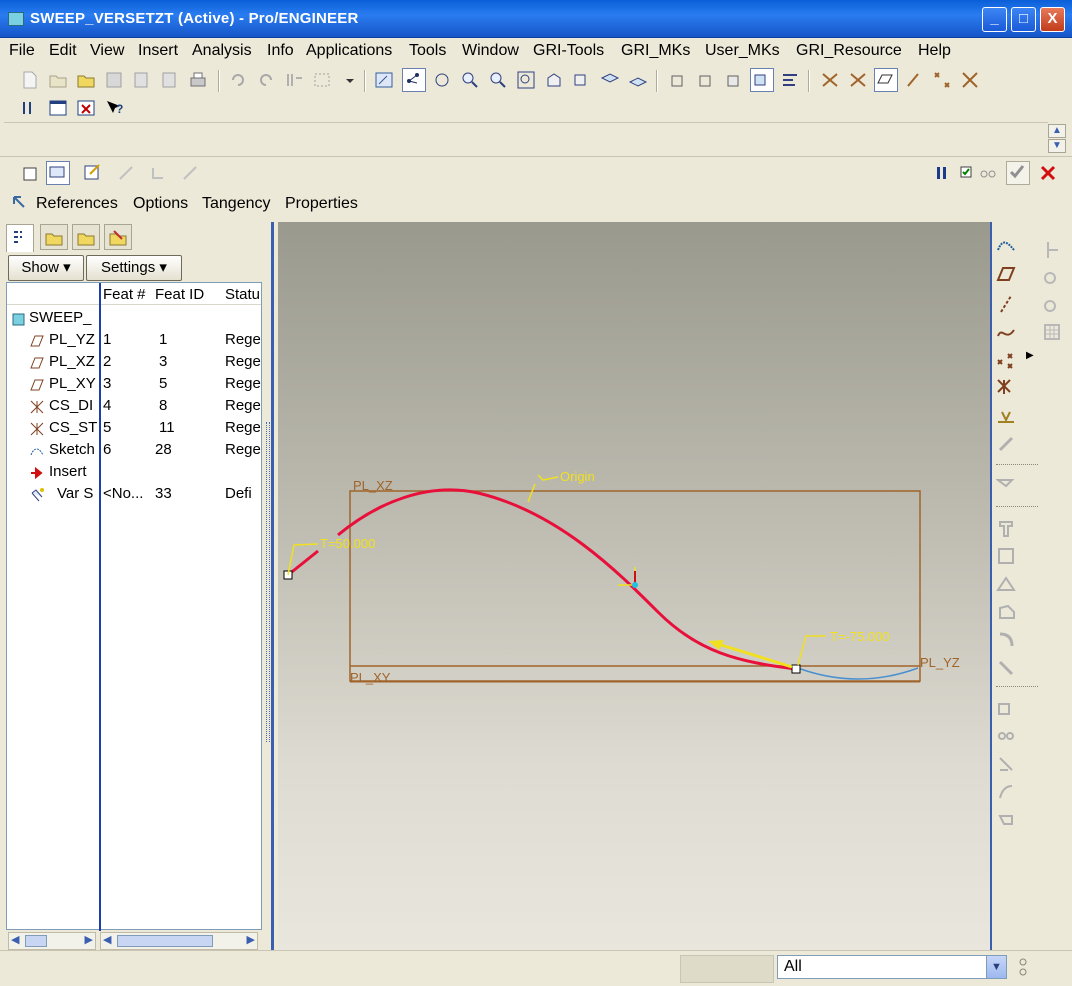 This screenshot has width=1072, height=986. I want to click on datum-points-toggle-icon, so click(914, 80).